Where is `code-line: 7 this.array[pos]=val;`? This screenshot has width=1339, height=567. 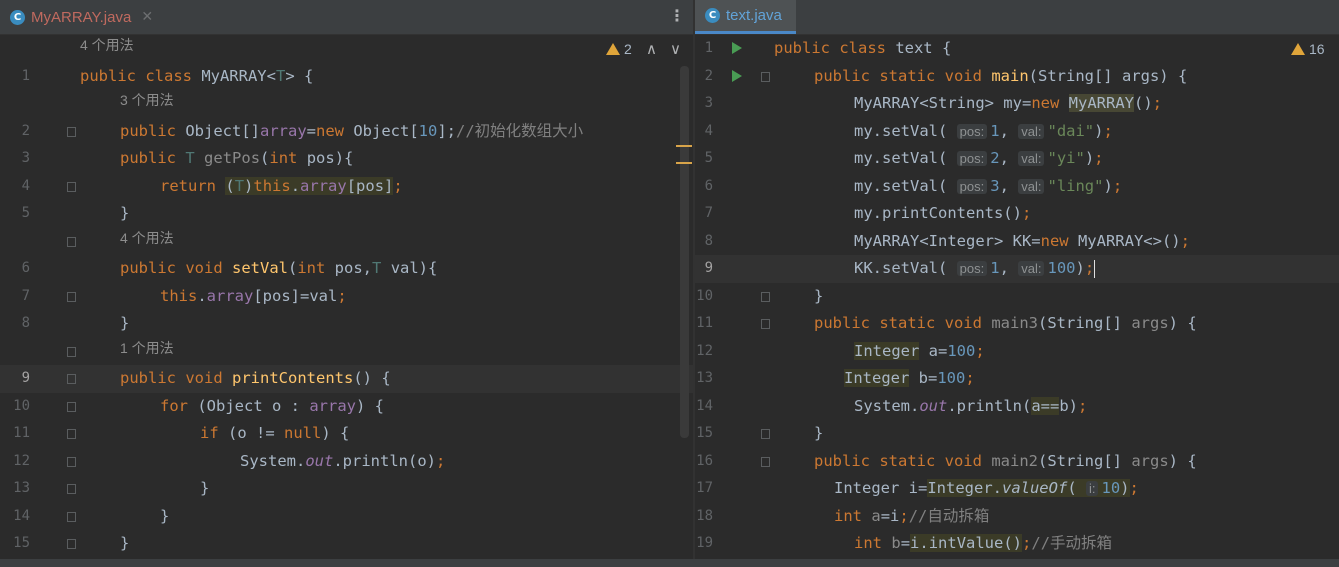 code-line: 7 this.array[pos]=val; is located at coordinates (346, 297).